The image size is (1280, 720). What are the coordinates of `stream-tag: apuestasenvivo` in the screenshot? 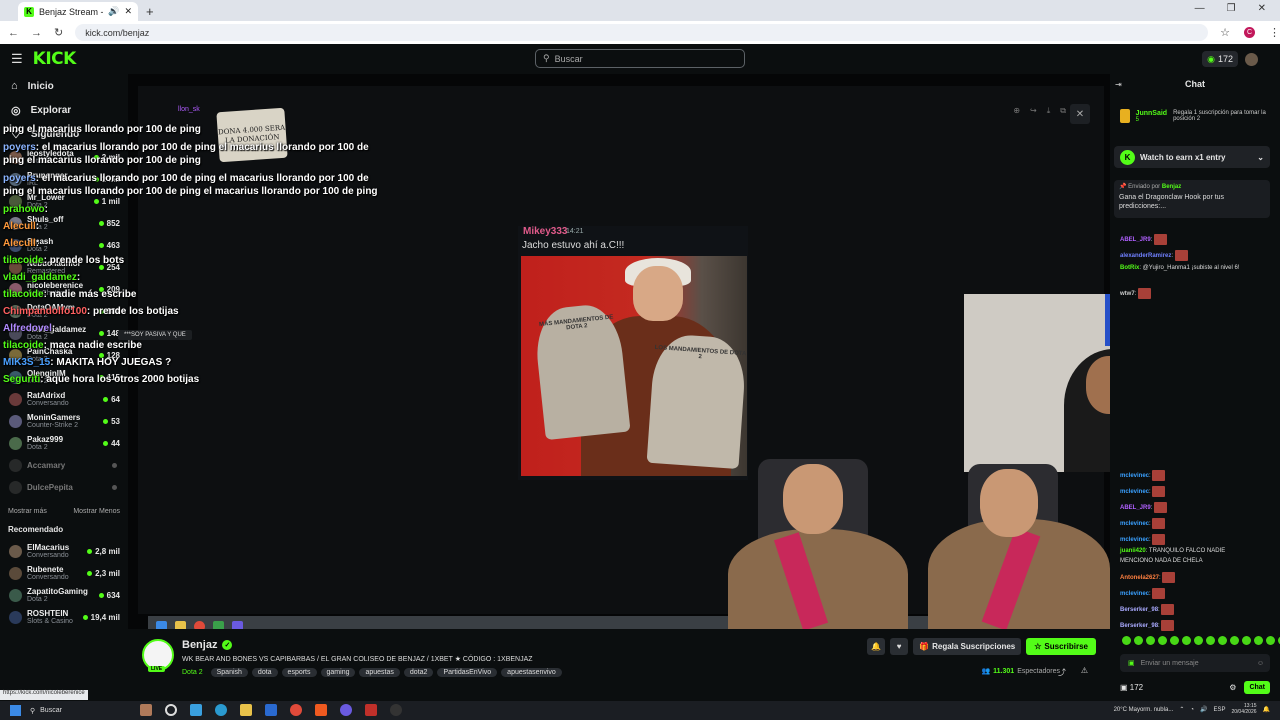 It's located at (531, 672).